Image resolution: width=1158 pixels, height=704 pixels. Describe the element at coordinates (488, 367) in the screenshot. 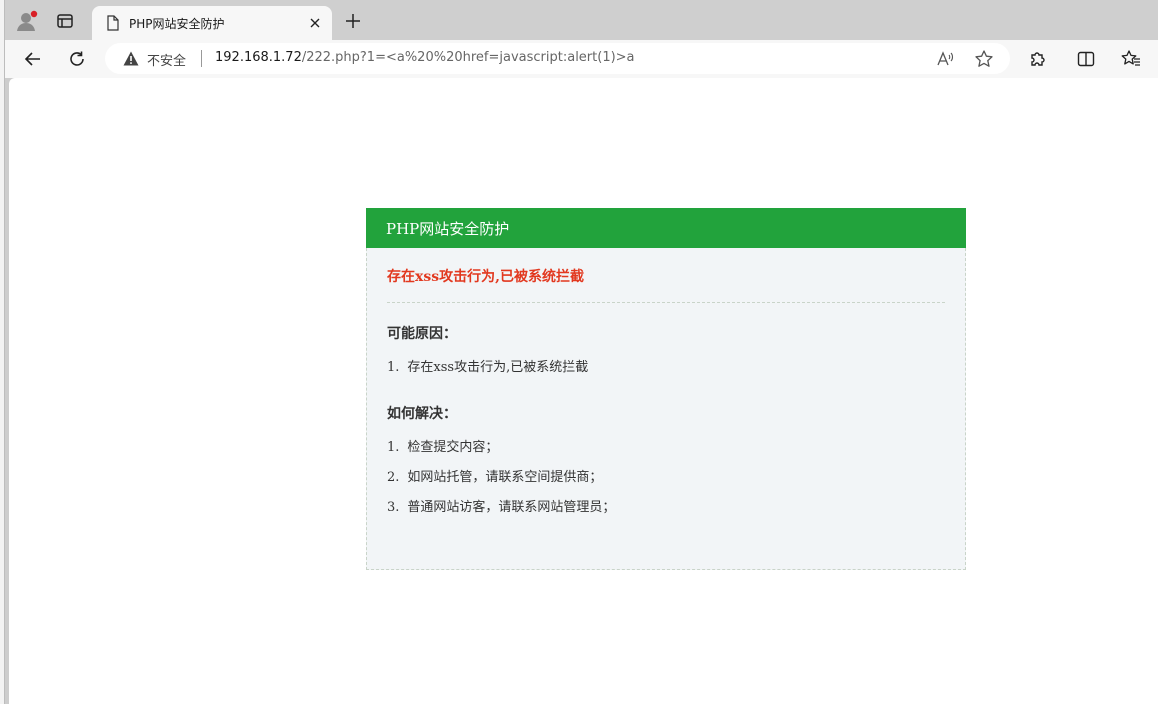

I see `list-item: 1. 存在xss攻击行为,已被系统拦截` at that location.